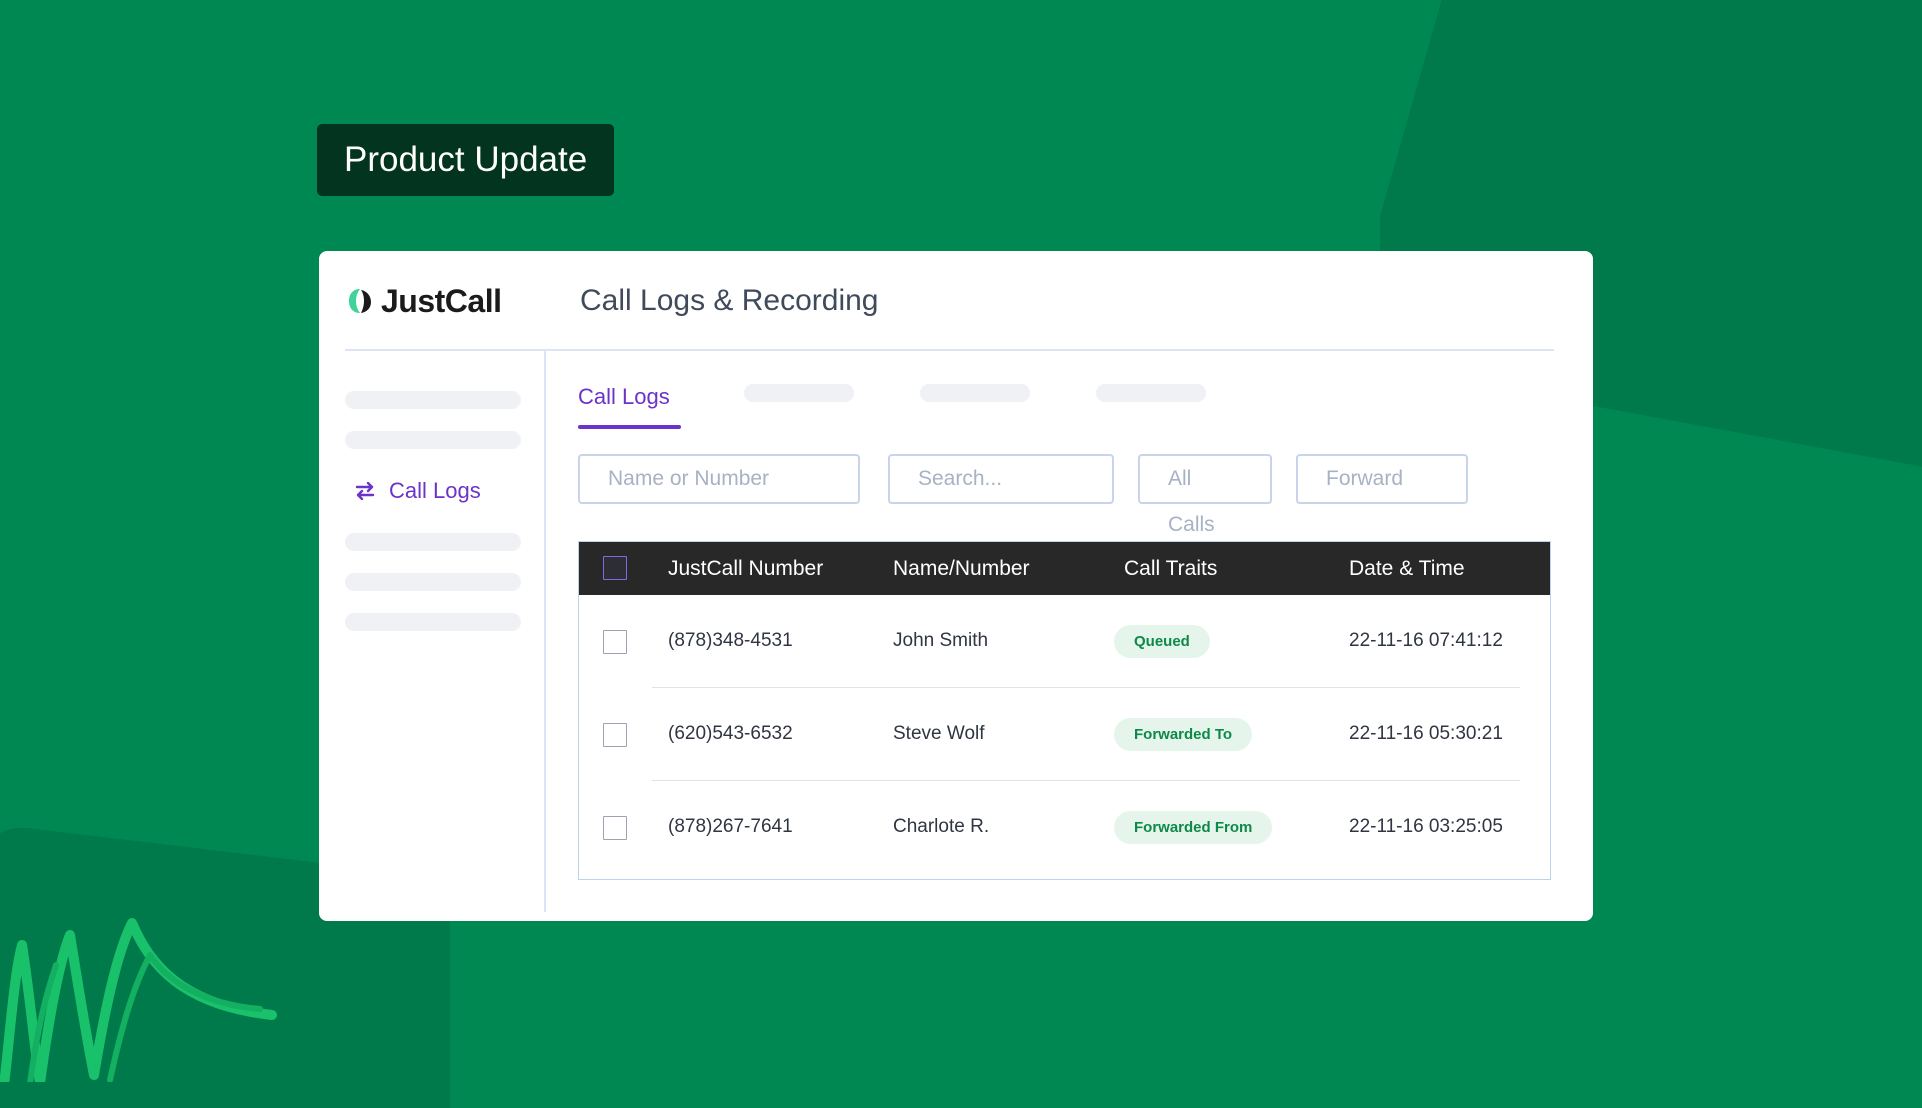 Image resolution: width=1922 pixels, height=1108 pixels. I want to click on name-cell: Steve Wolf, so click(939, 733).